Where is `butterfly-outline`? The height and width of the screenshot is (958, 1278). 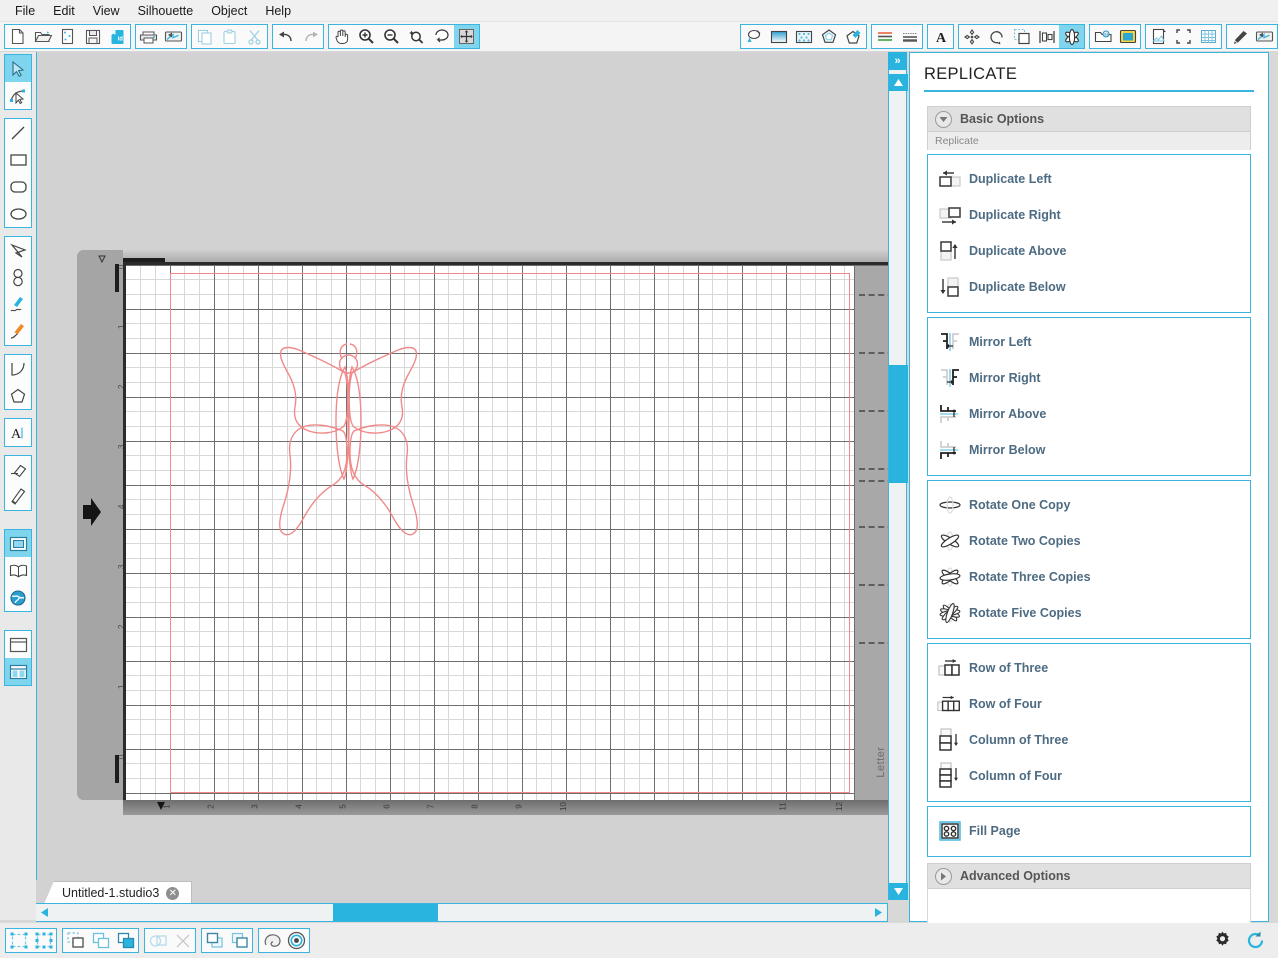 butterfly-outline is located at coordinates (347, 434).